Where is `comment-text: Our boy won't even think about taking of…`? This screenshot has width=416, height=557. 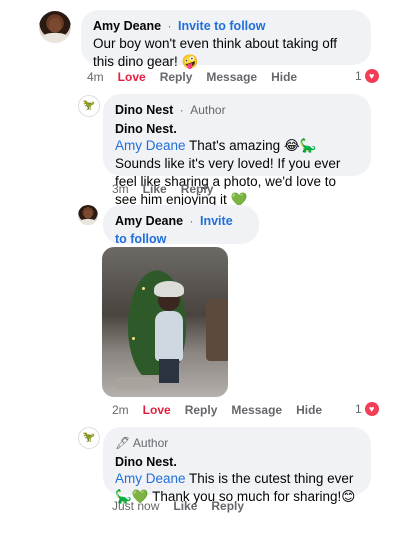 comment-text: Our boy won't even think about taking of… is located at coordinates (215, 52).